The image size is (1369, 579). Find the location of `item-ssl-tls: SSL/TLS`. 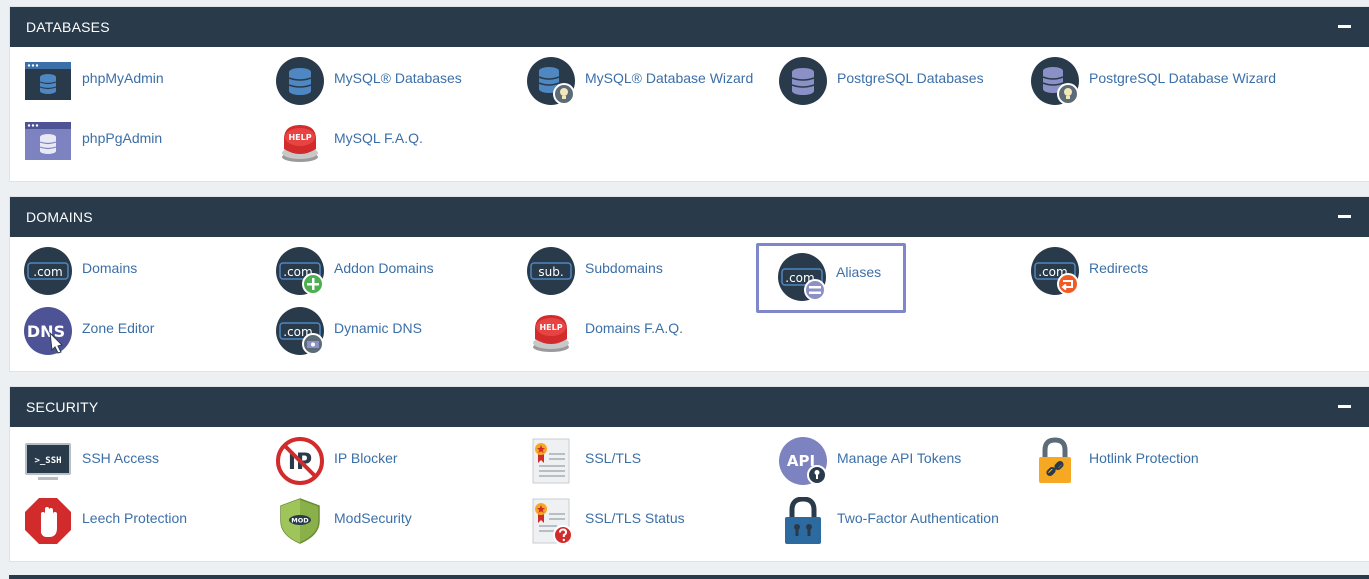

item-ssl-tls: SSL/TLS is located at coordinates (633, 461).